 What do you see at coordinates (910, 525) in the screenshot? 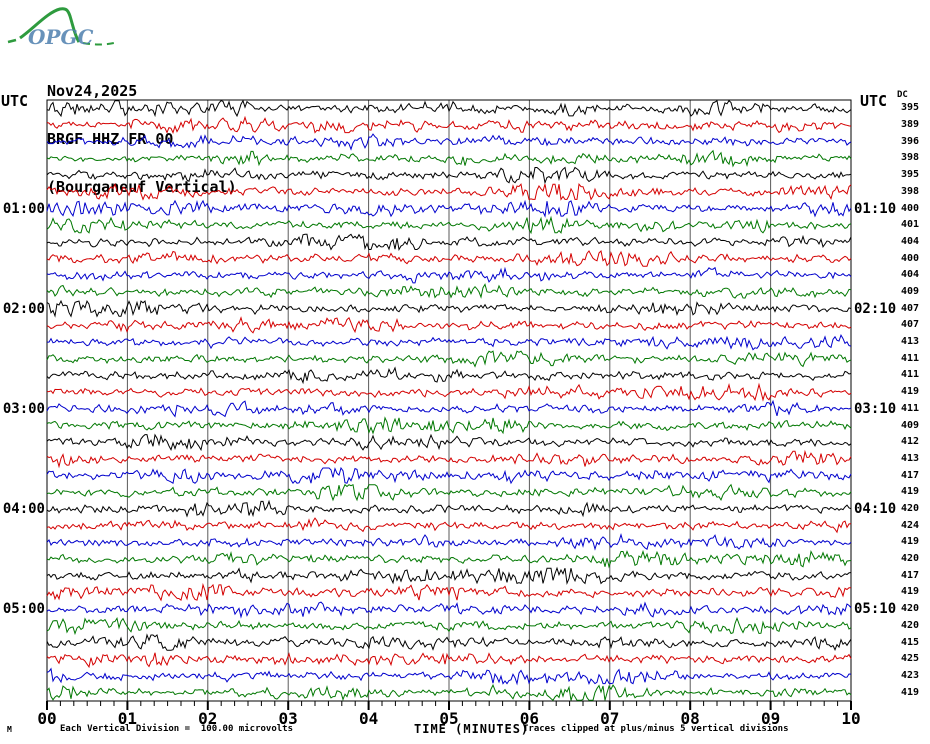
I see `dc-offset-value: 424` at bounding box center [910, 525].